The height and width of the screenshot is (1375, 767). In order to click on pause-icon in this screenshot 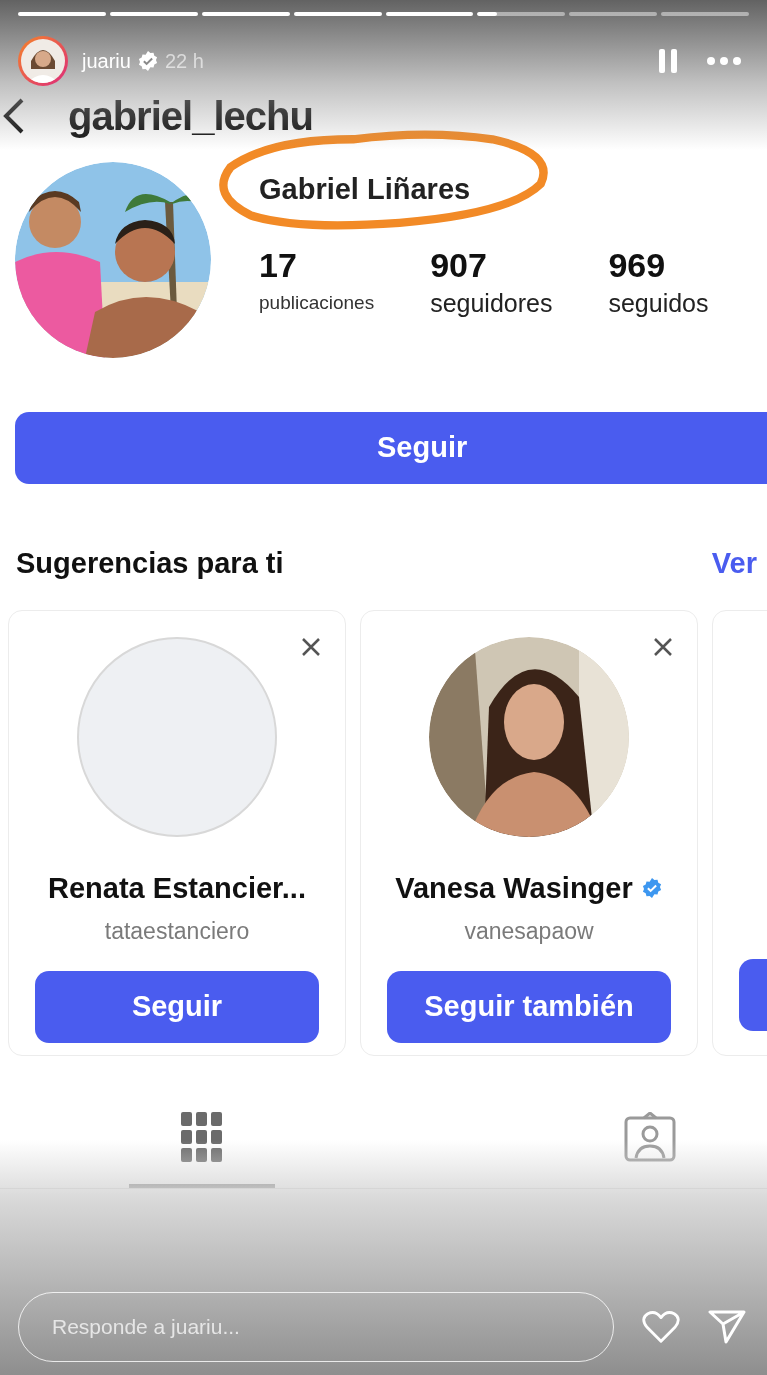, I will do `click(668, 61)`.